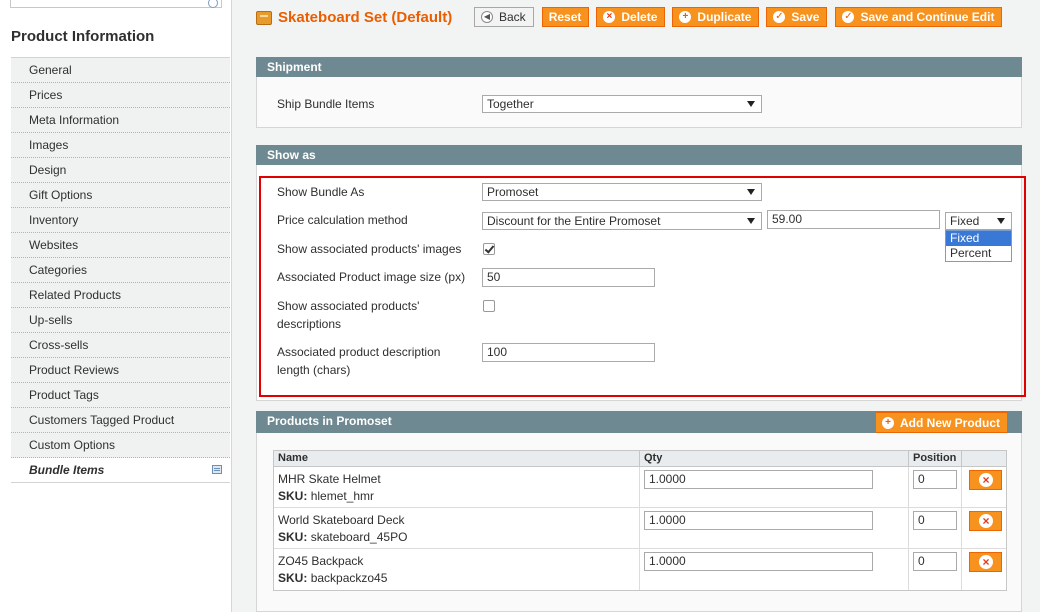  I want to click on tab-gift-options: Gift Options, so click(120, 195).